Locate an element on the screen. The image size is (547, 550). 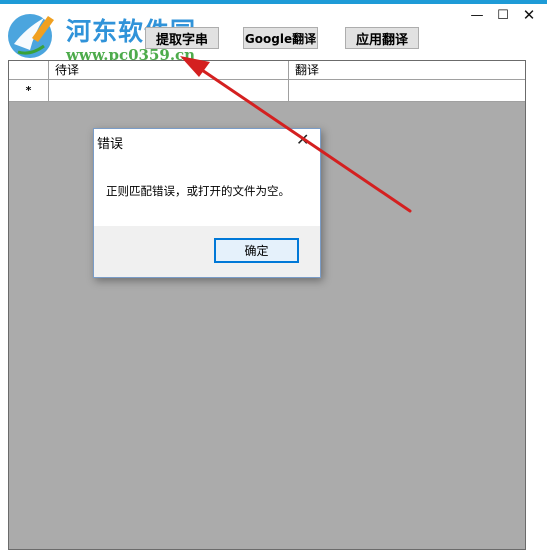
annotation-arrow-icon is located at coordinates (296, 134).